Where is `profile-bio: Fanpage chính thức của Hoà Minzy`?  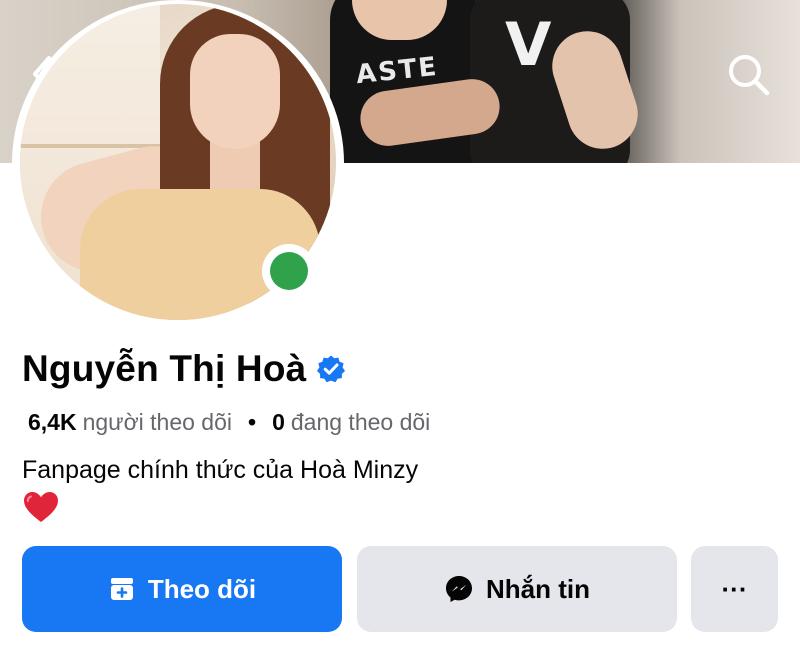 profile-bio: Fanpage chính thức của Hoà Minzy is located at coordinates (220, 470).